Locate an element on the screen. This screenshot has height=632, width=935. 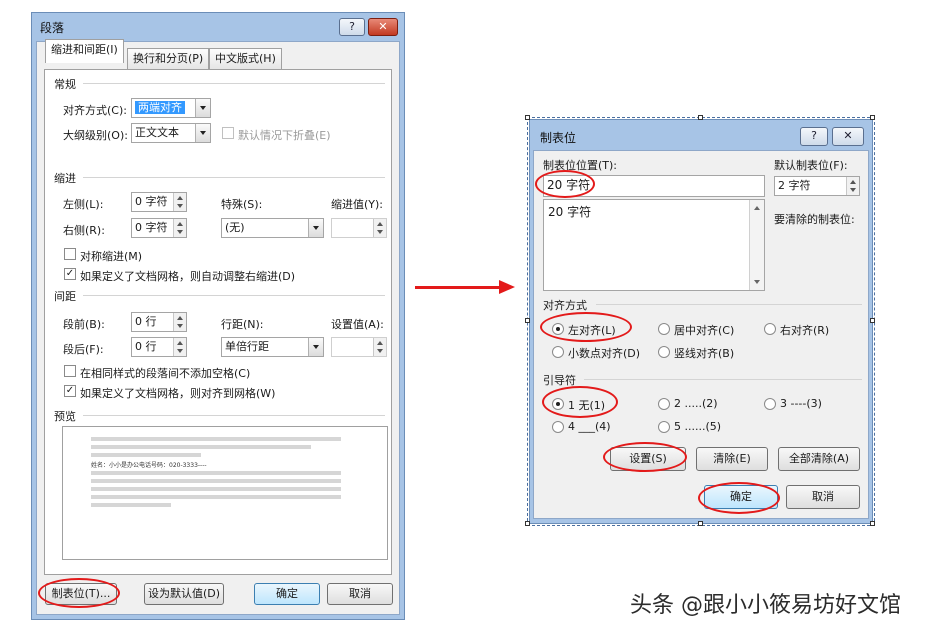
ok-button: 确定 is located at coordinates (287, 594).